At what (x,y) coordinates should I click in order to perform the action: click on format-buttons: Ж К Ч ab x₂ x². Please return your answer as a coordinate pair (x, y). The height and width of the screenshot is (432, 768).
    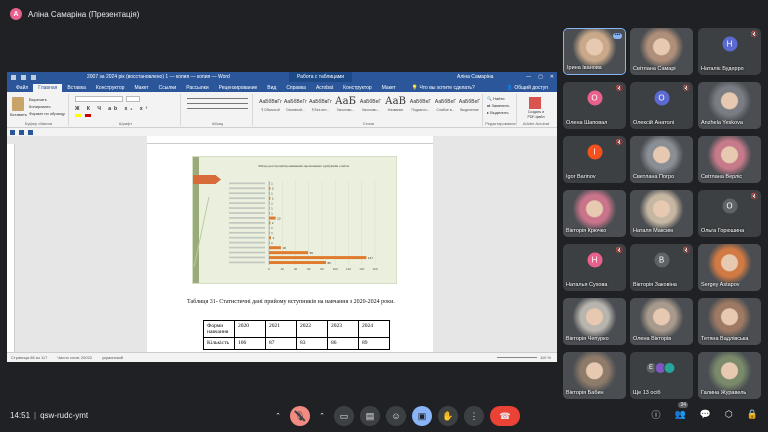
    Looking at the image, I should click on (112, 109).